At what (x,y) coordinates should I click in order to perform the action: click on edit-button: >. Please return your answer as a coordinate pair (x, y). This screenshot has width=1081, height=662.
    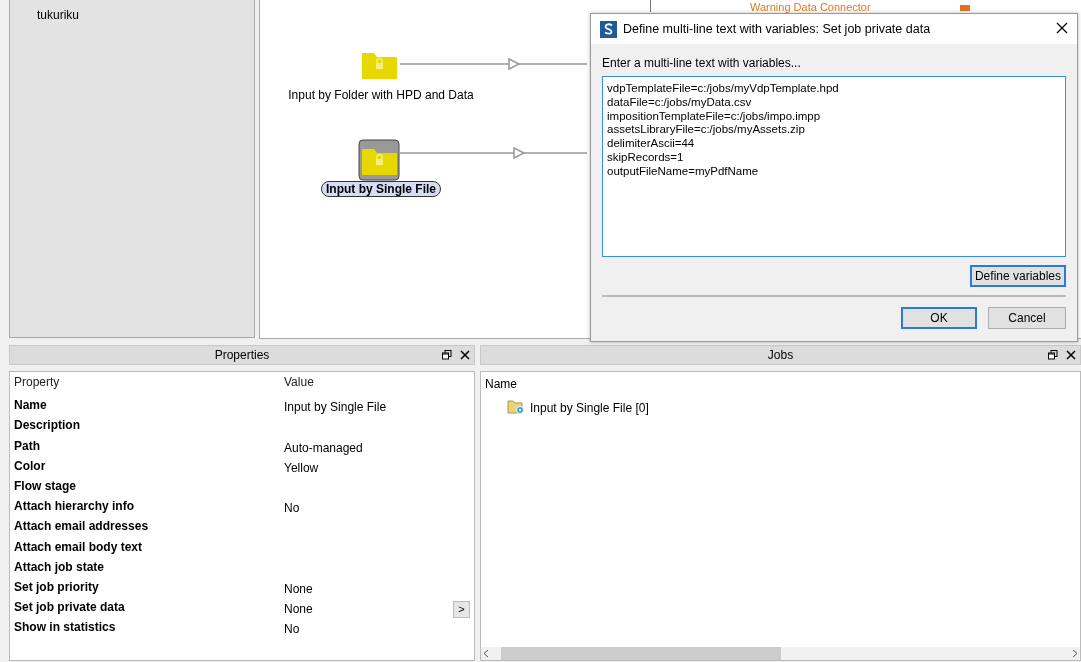
    Looking at the image, I should click on (461, 609).